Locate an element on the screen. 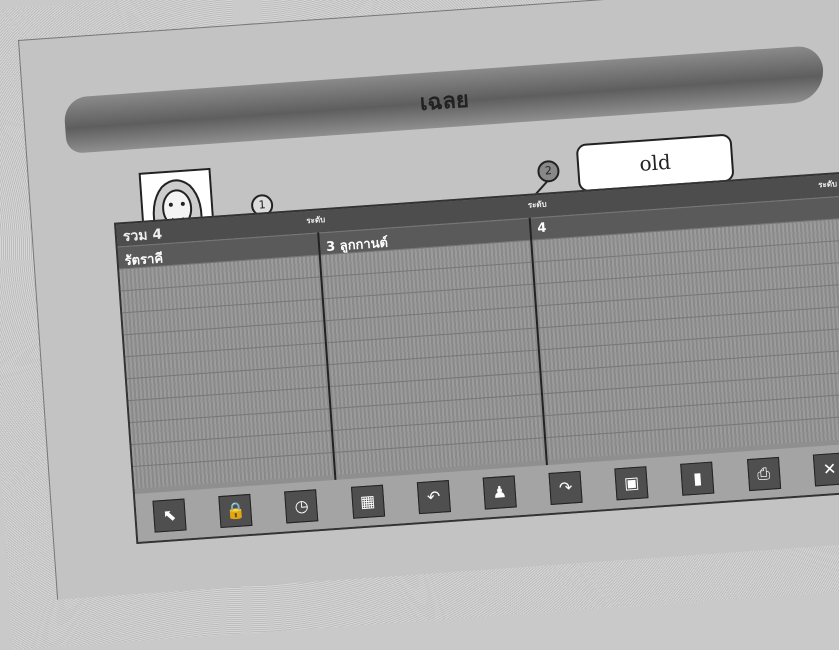 The image size is (839, 650). column-header-1: ระดับ is located at coordinates (316, 220).